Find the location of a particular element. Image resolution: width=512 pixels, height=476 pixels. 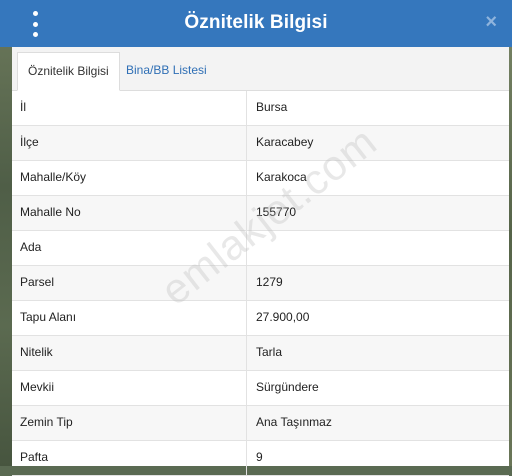

table-row-nitelik: Nitelik Tarla is located at coordinates (260, 353).